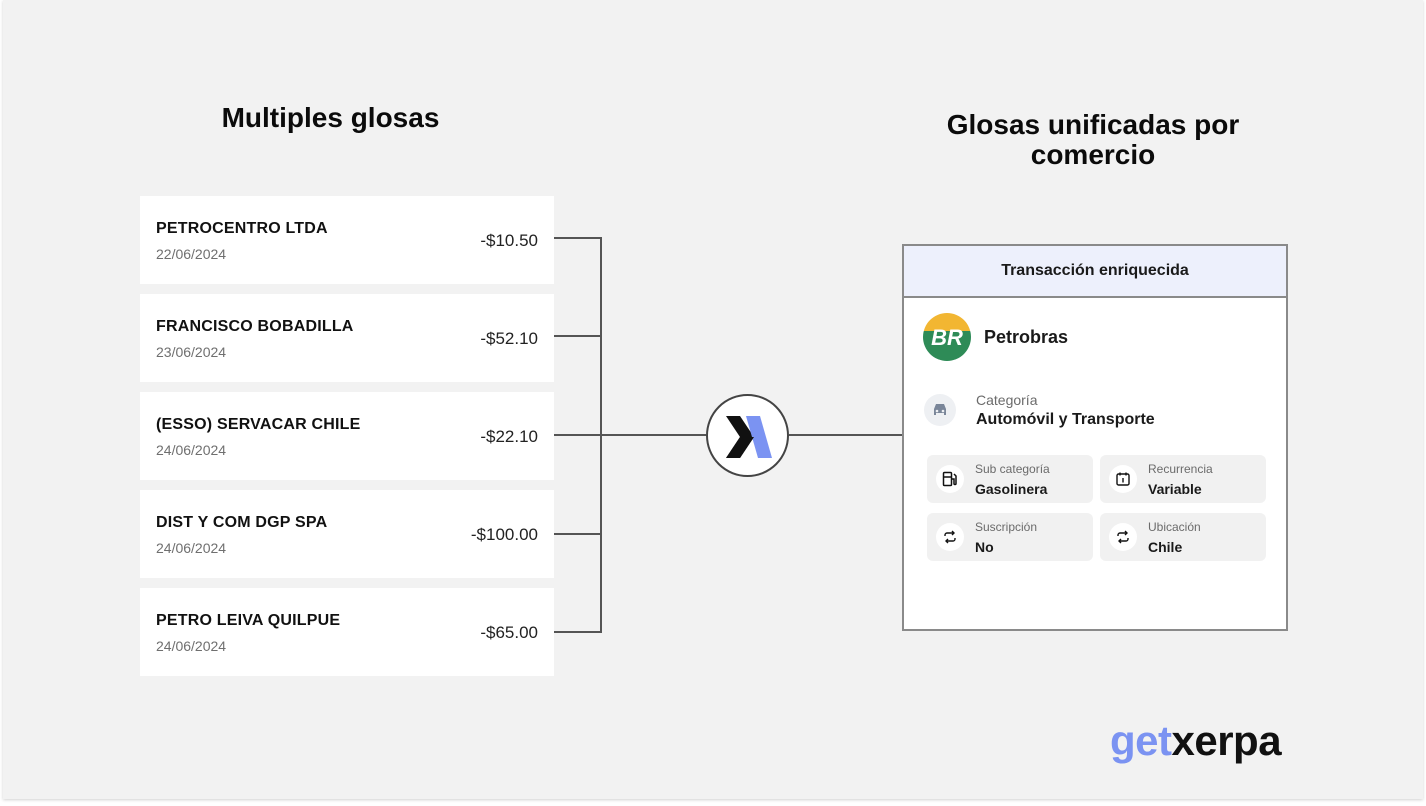  I want to click on xerpa-x-icon, so click(749, 437).